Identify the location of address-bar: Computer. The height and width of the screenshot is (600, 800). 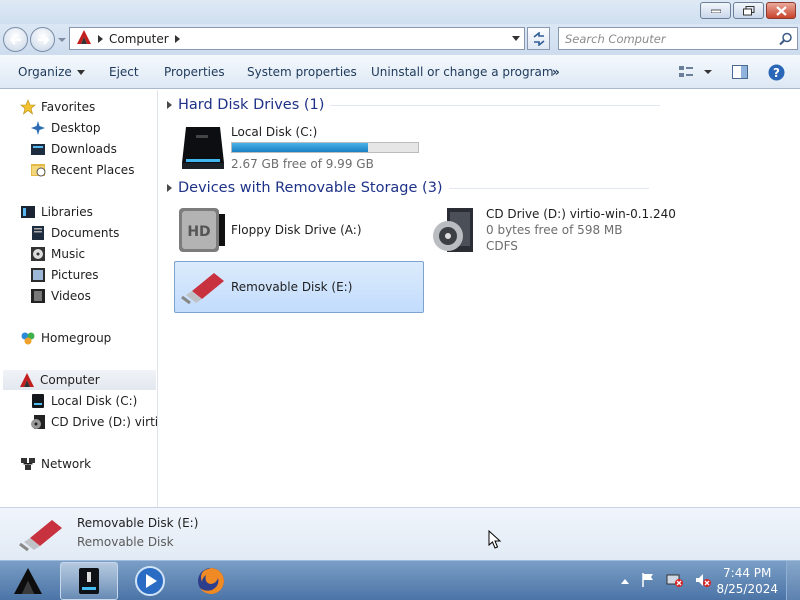
(297, 38).